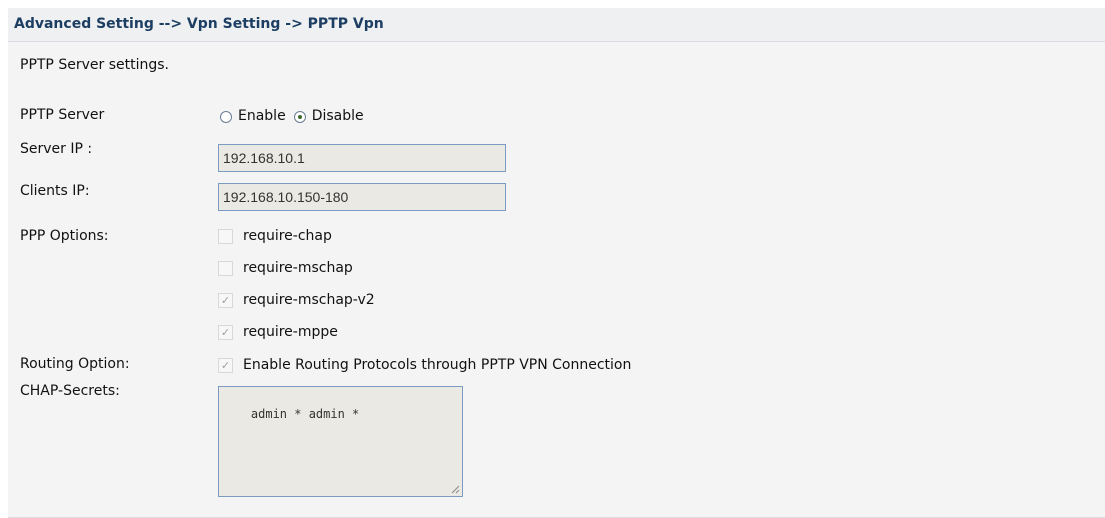 The height and width of the screenshot is (518, 1105). I want to click on chap-secrets-textarea: admin * admin *, so click(340, 441).